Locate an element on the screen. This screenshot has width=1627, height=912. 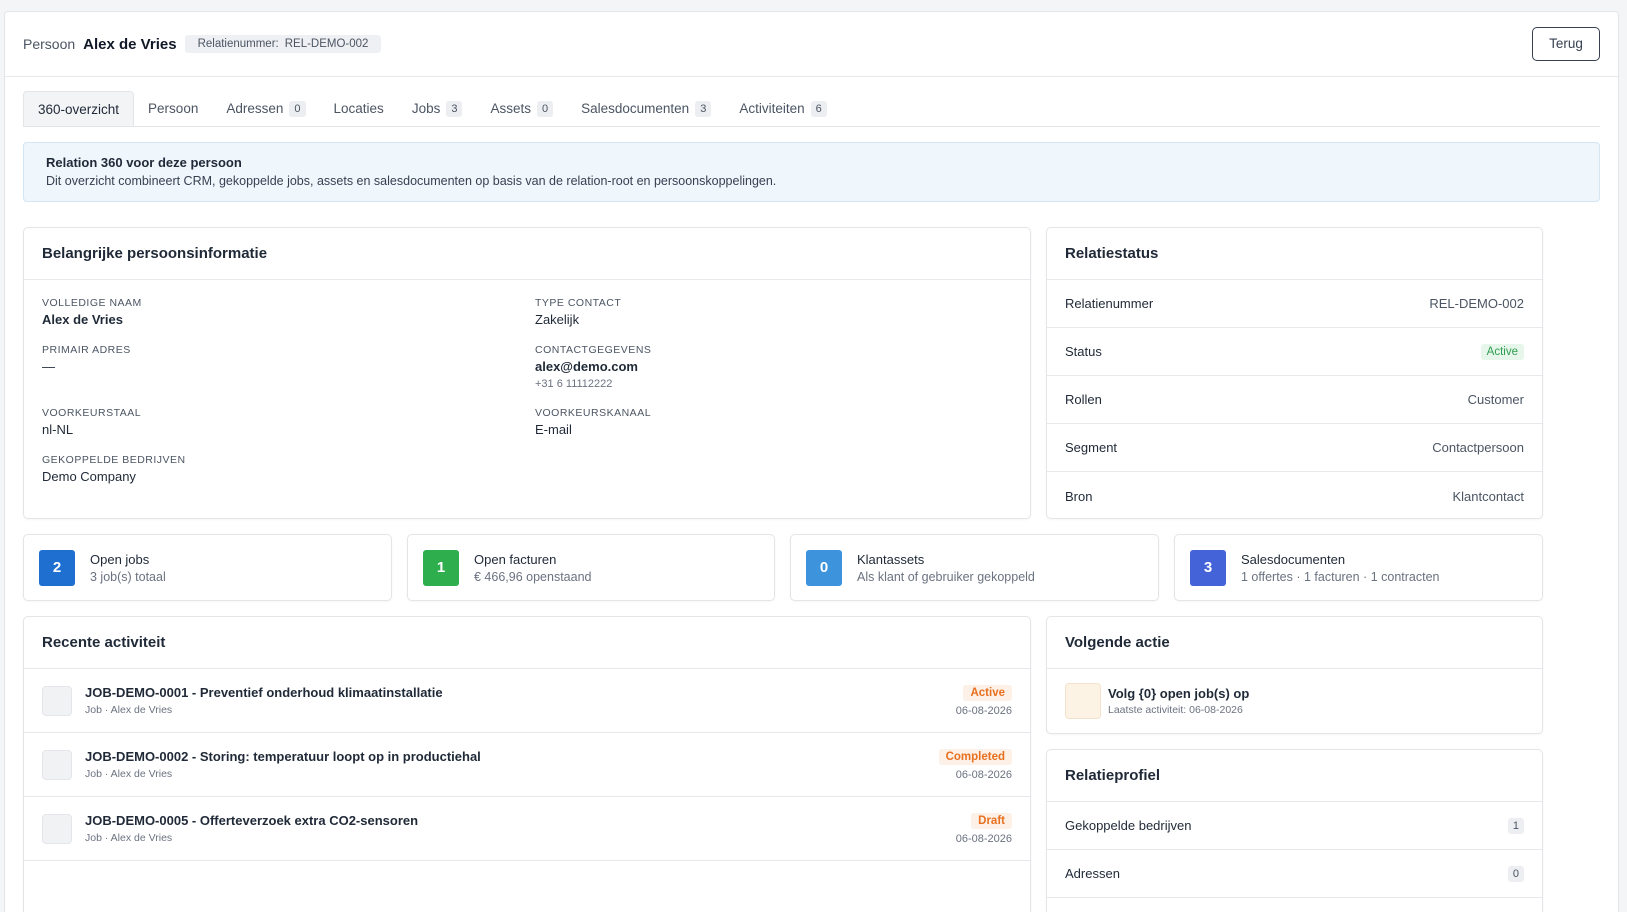
status-row-segment: Segment Contactpersoon is located at coordinates (1294, 448).